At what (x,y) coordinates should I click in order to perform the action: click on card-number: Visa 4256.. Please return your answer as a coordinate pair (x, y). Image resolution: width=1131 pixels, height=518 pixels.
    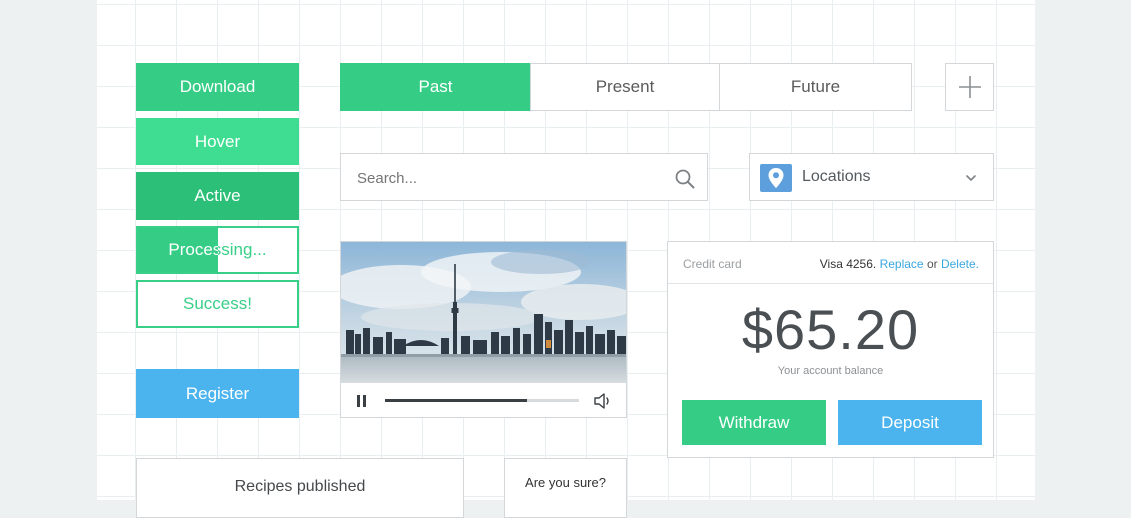
    Looking at the image, I should click on (848, 264).